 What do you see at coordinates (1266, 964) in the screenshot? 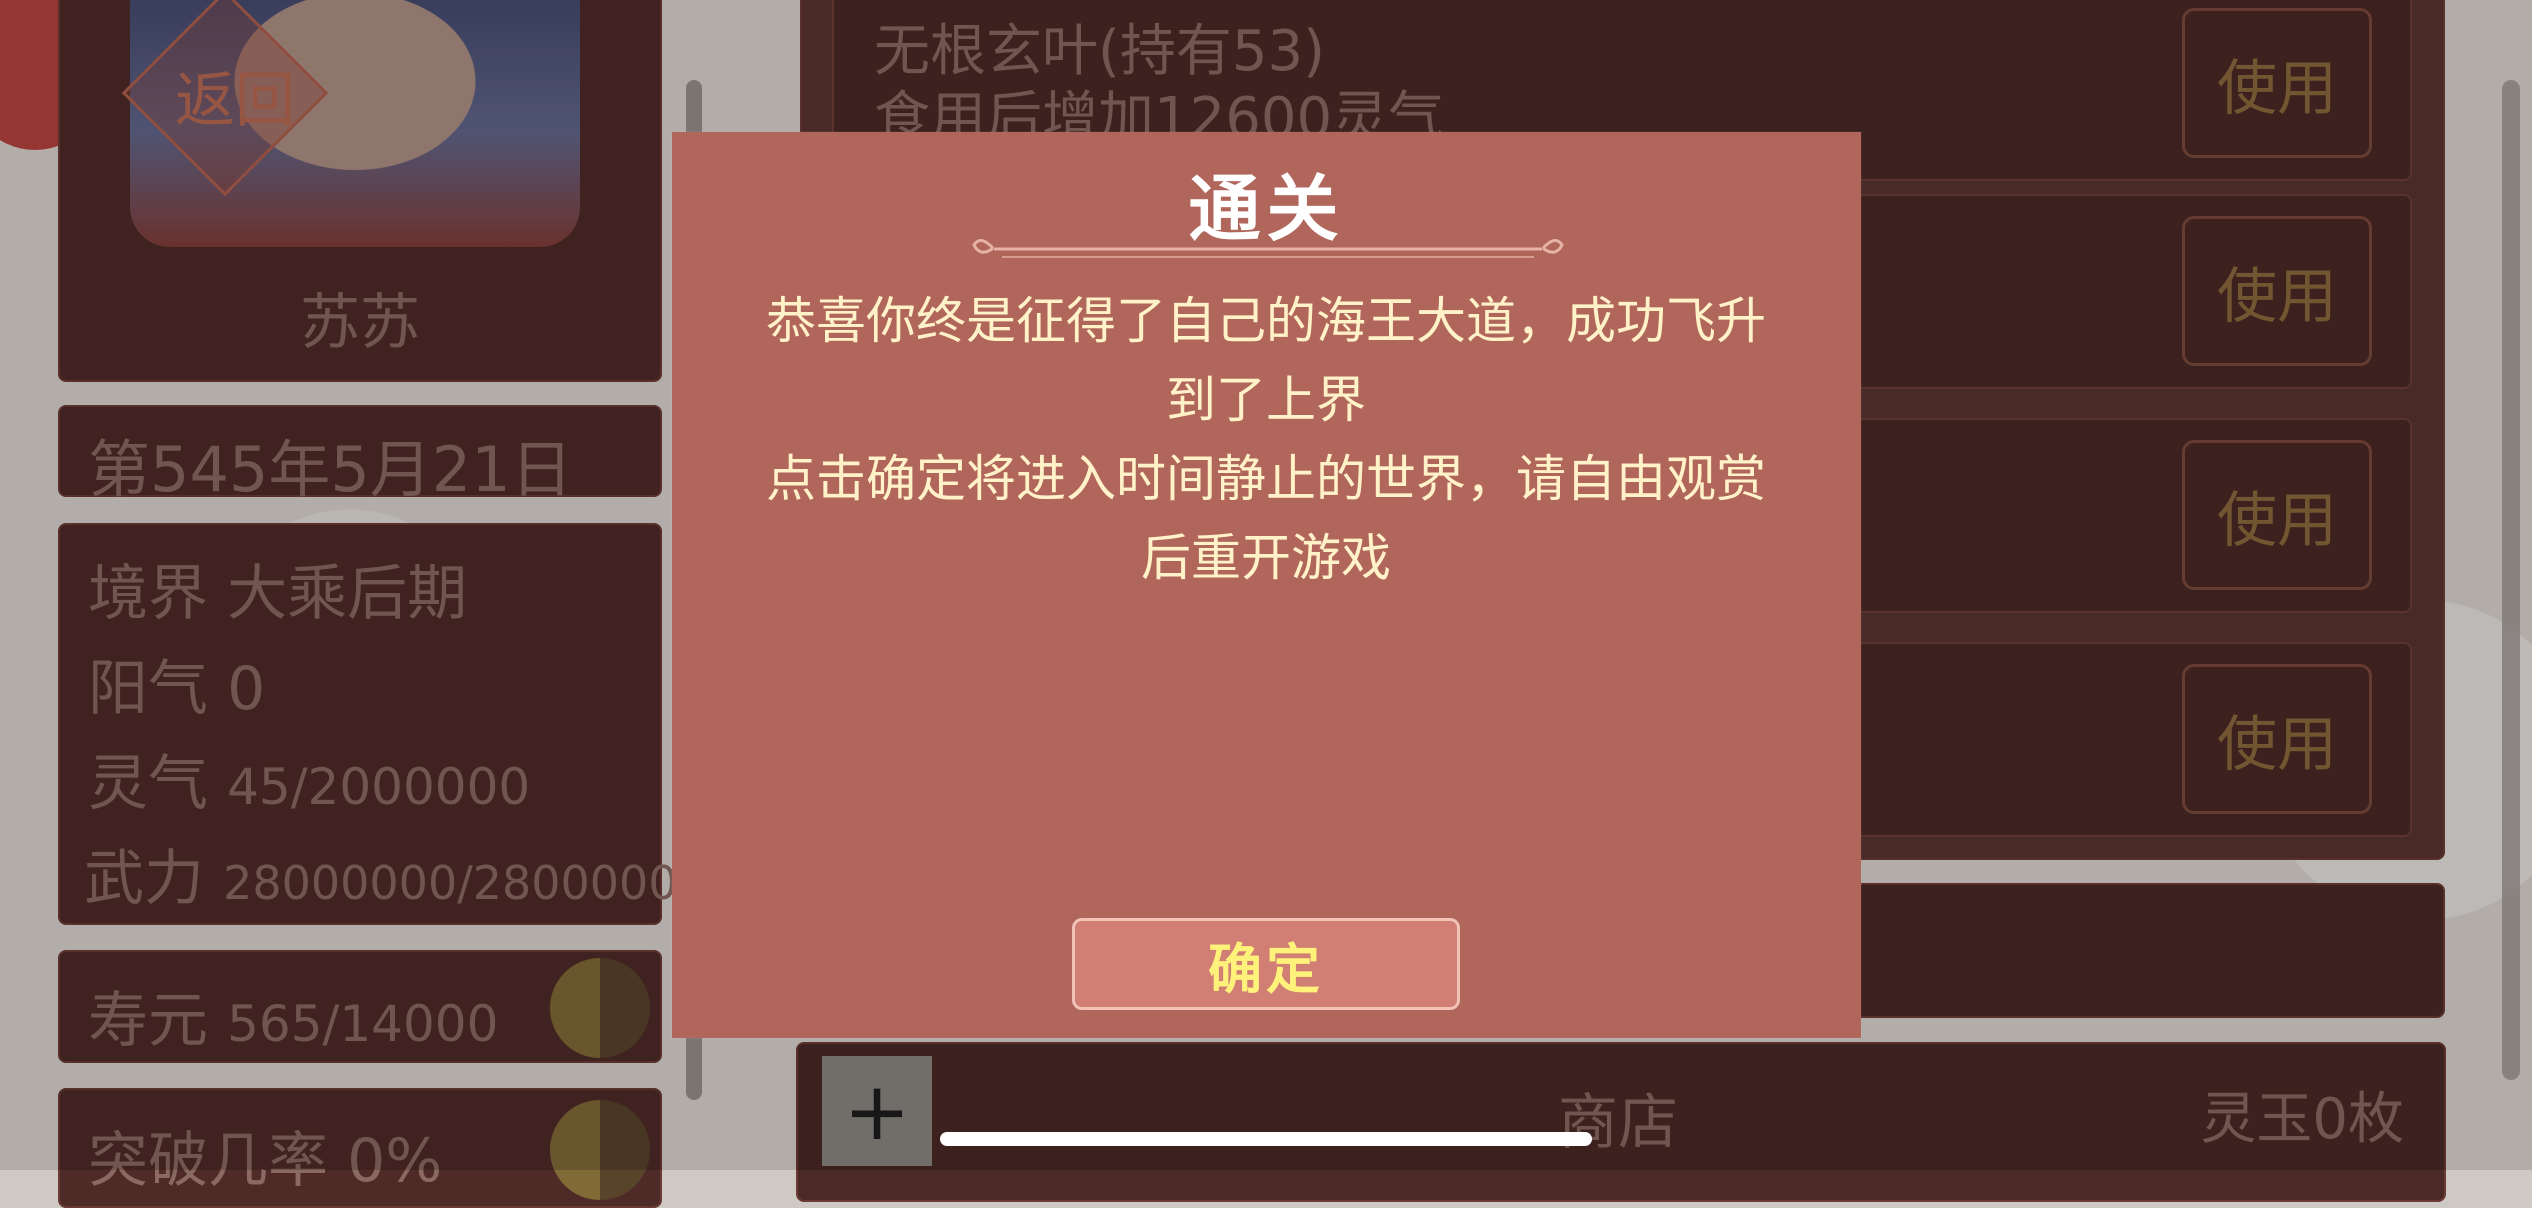
I see `confirm-button: 确定` at bounding box center [1266, 964].